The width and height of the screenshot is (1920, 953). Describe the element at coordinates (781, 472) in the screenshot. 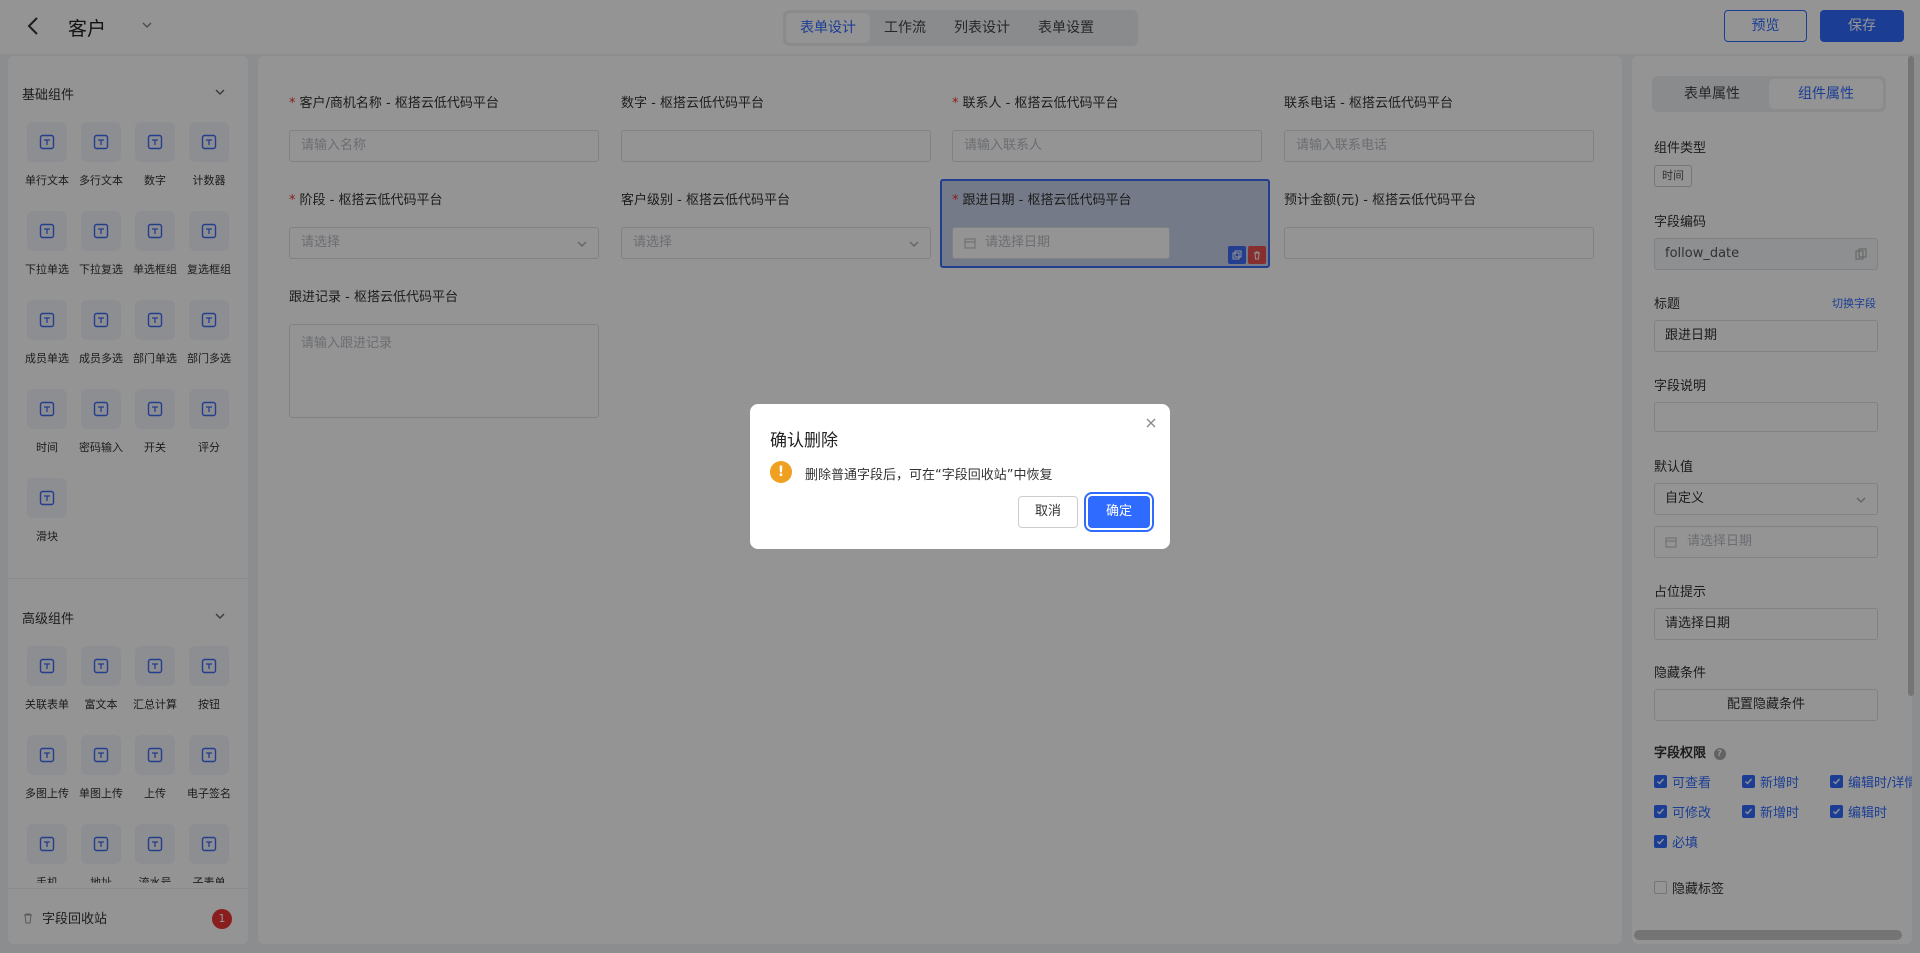

I see `warning-icon: !` at that location.